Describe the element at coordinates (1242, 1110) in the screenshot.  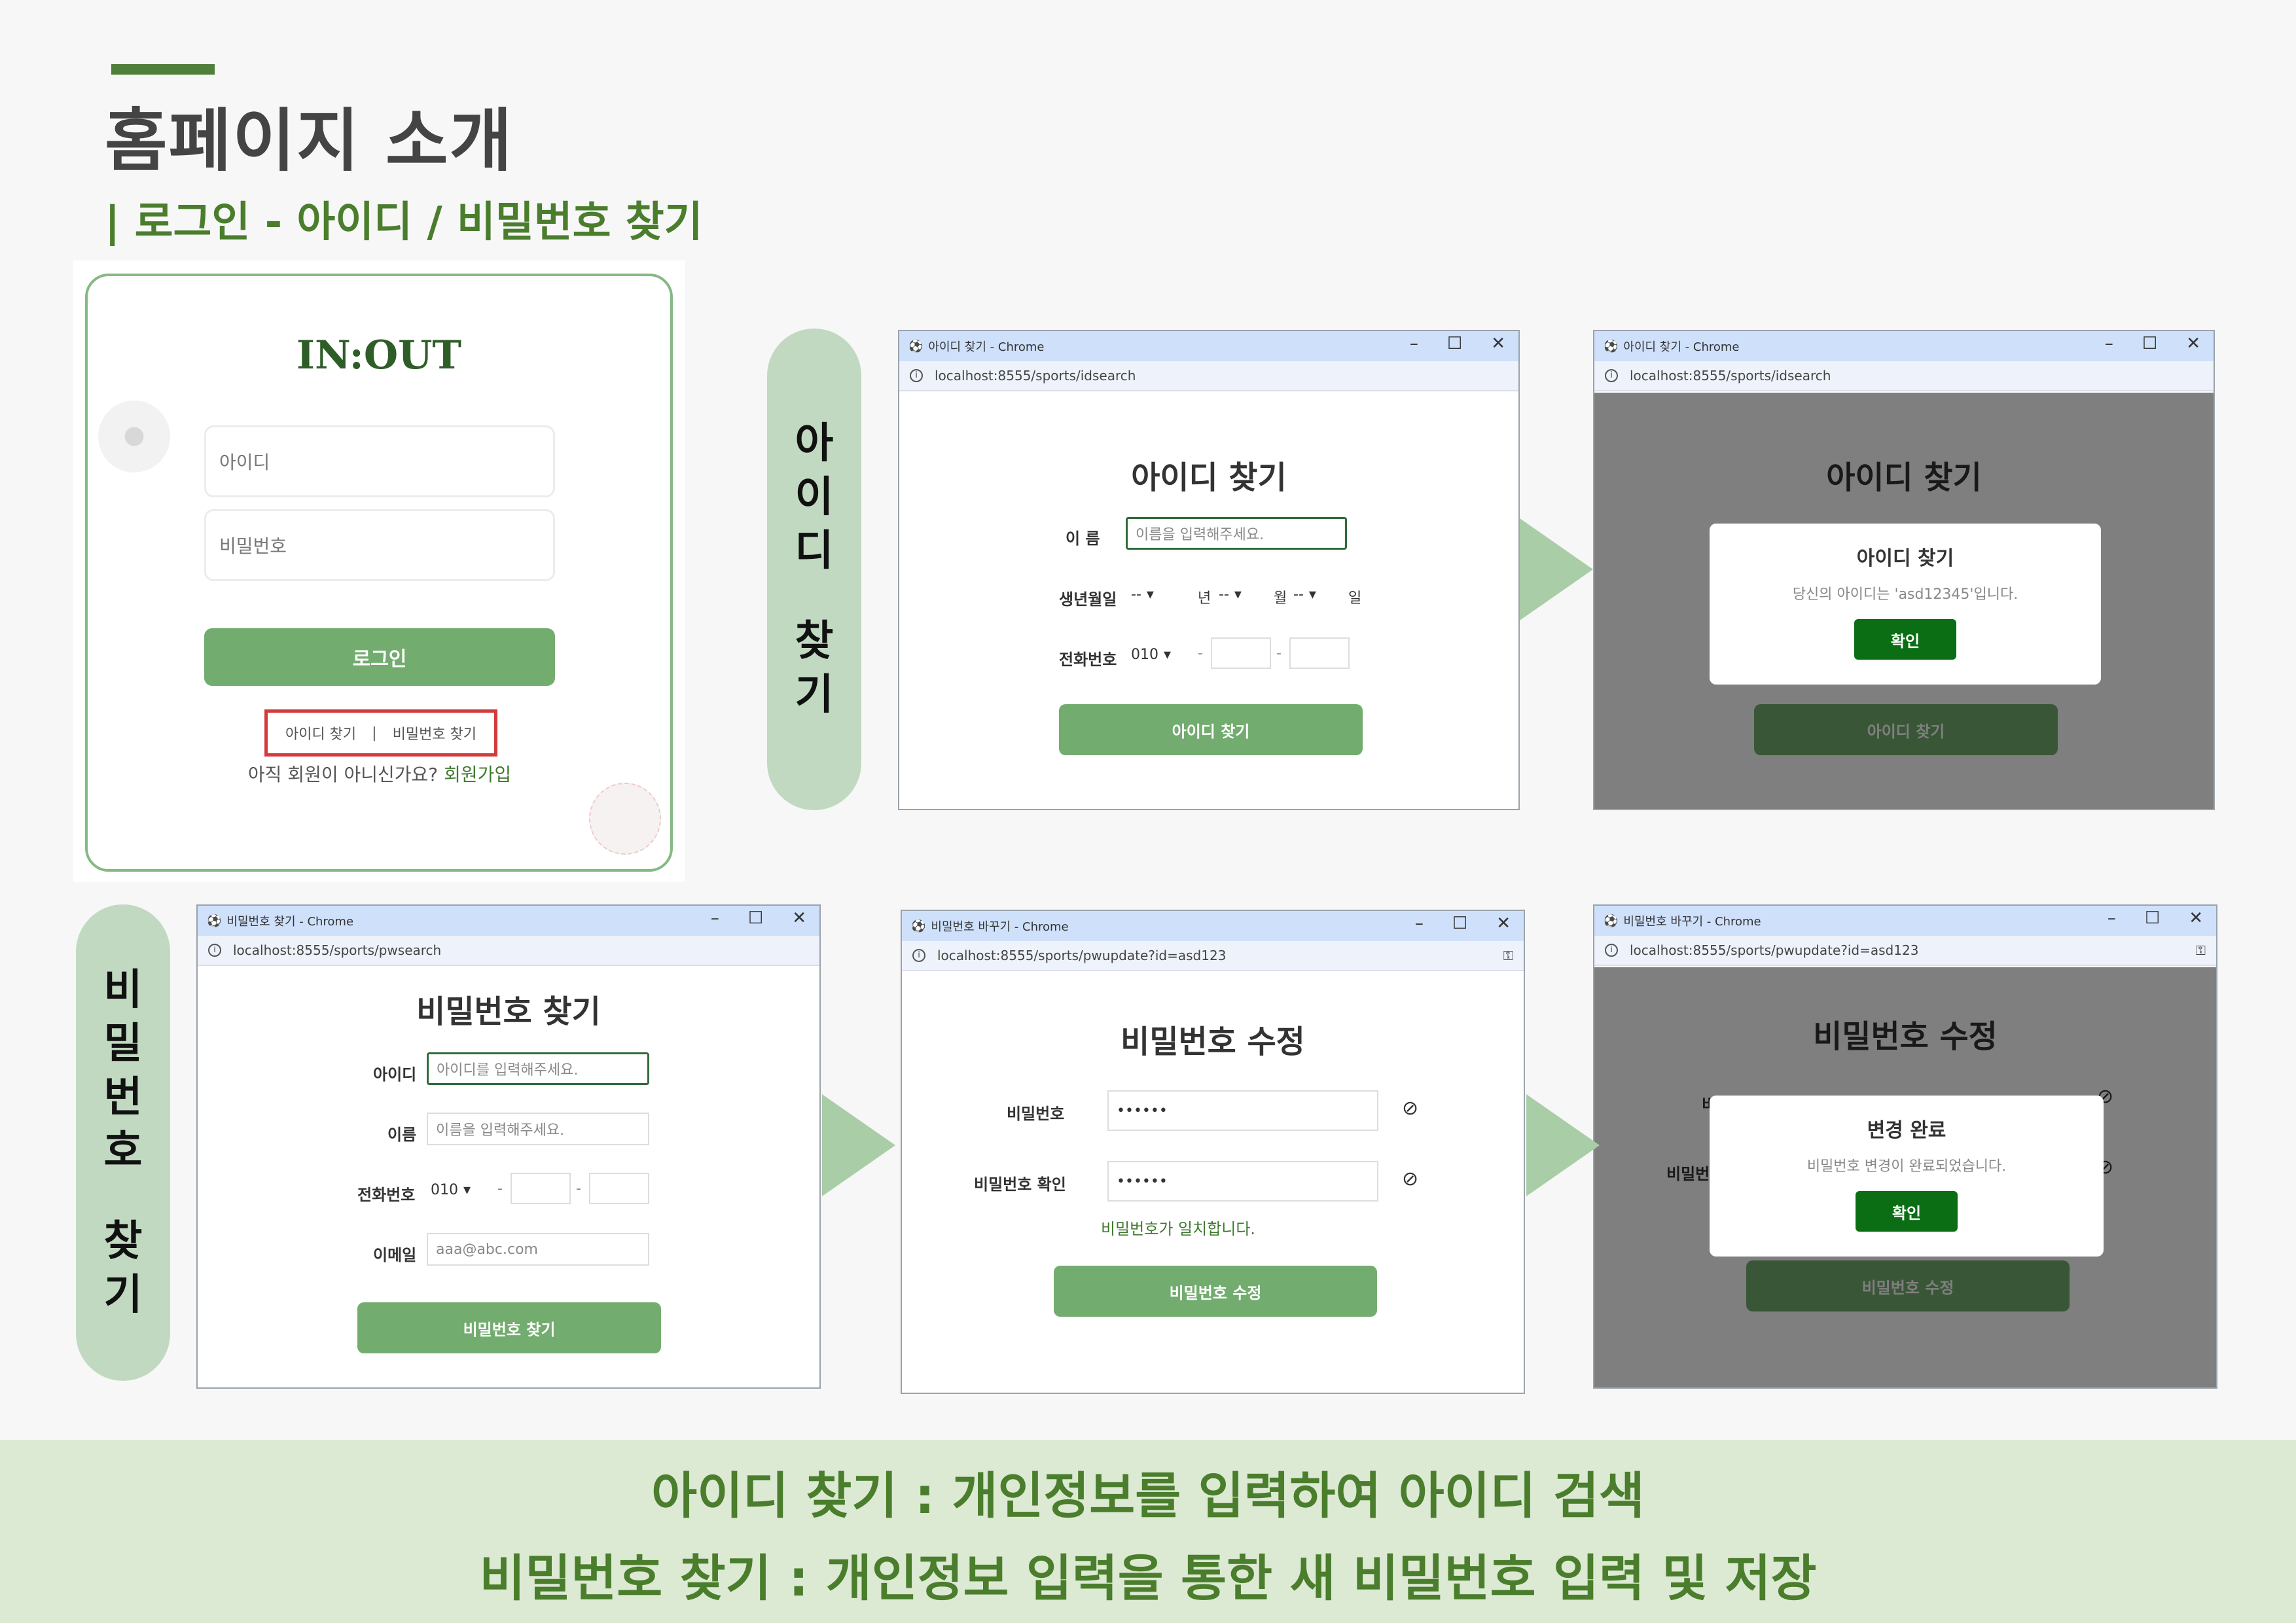
I see `password-input: ••••••` at that location.